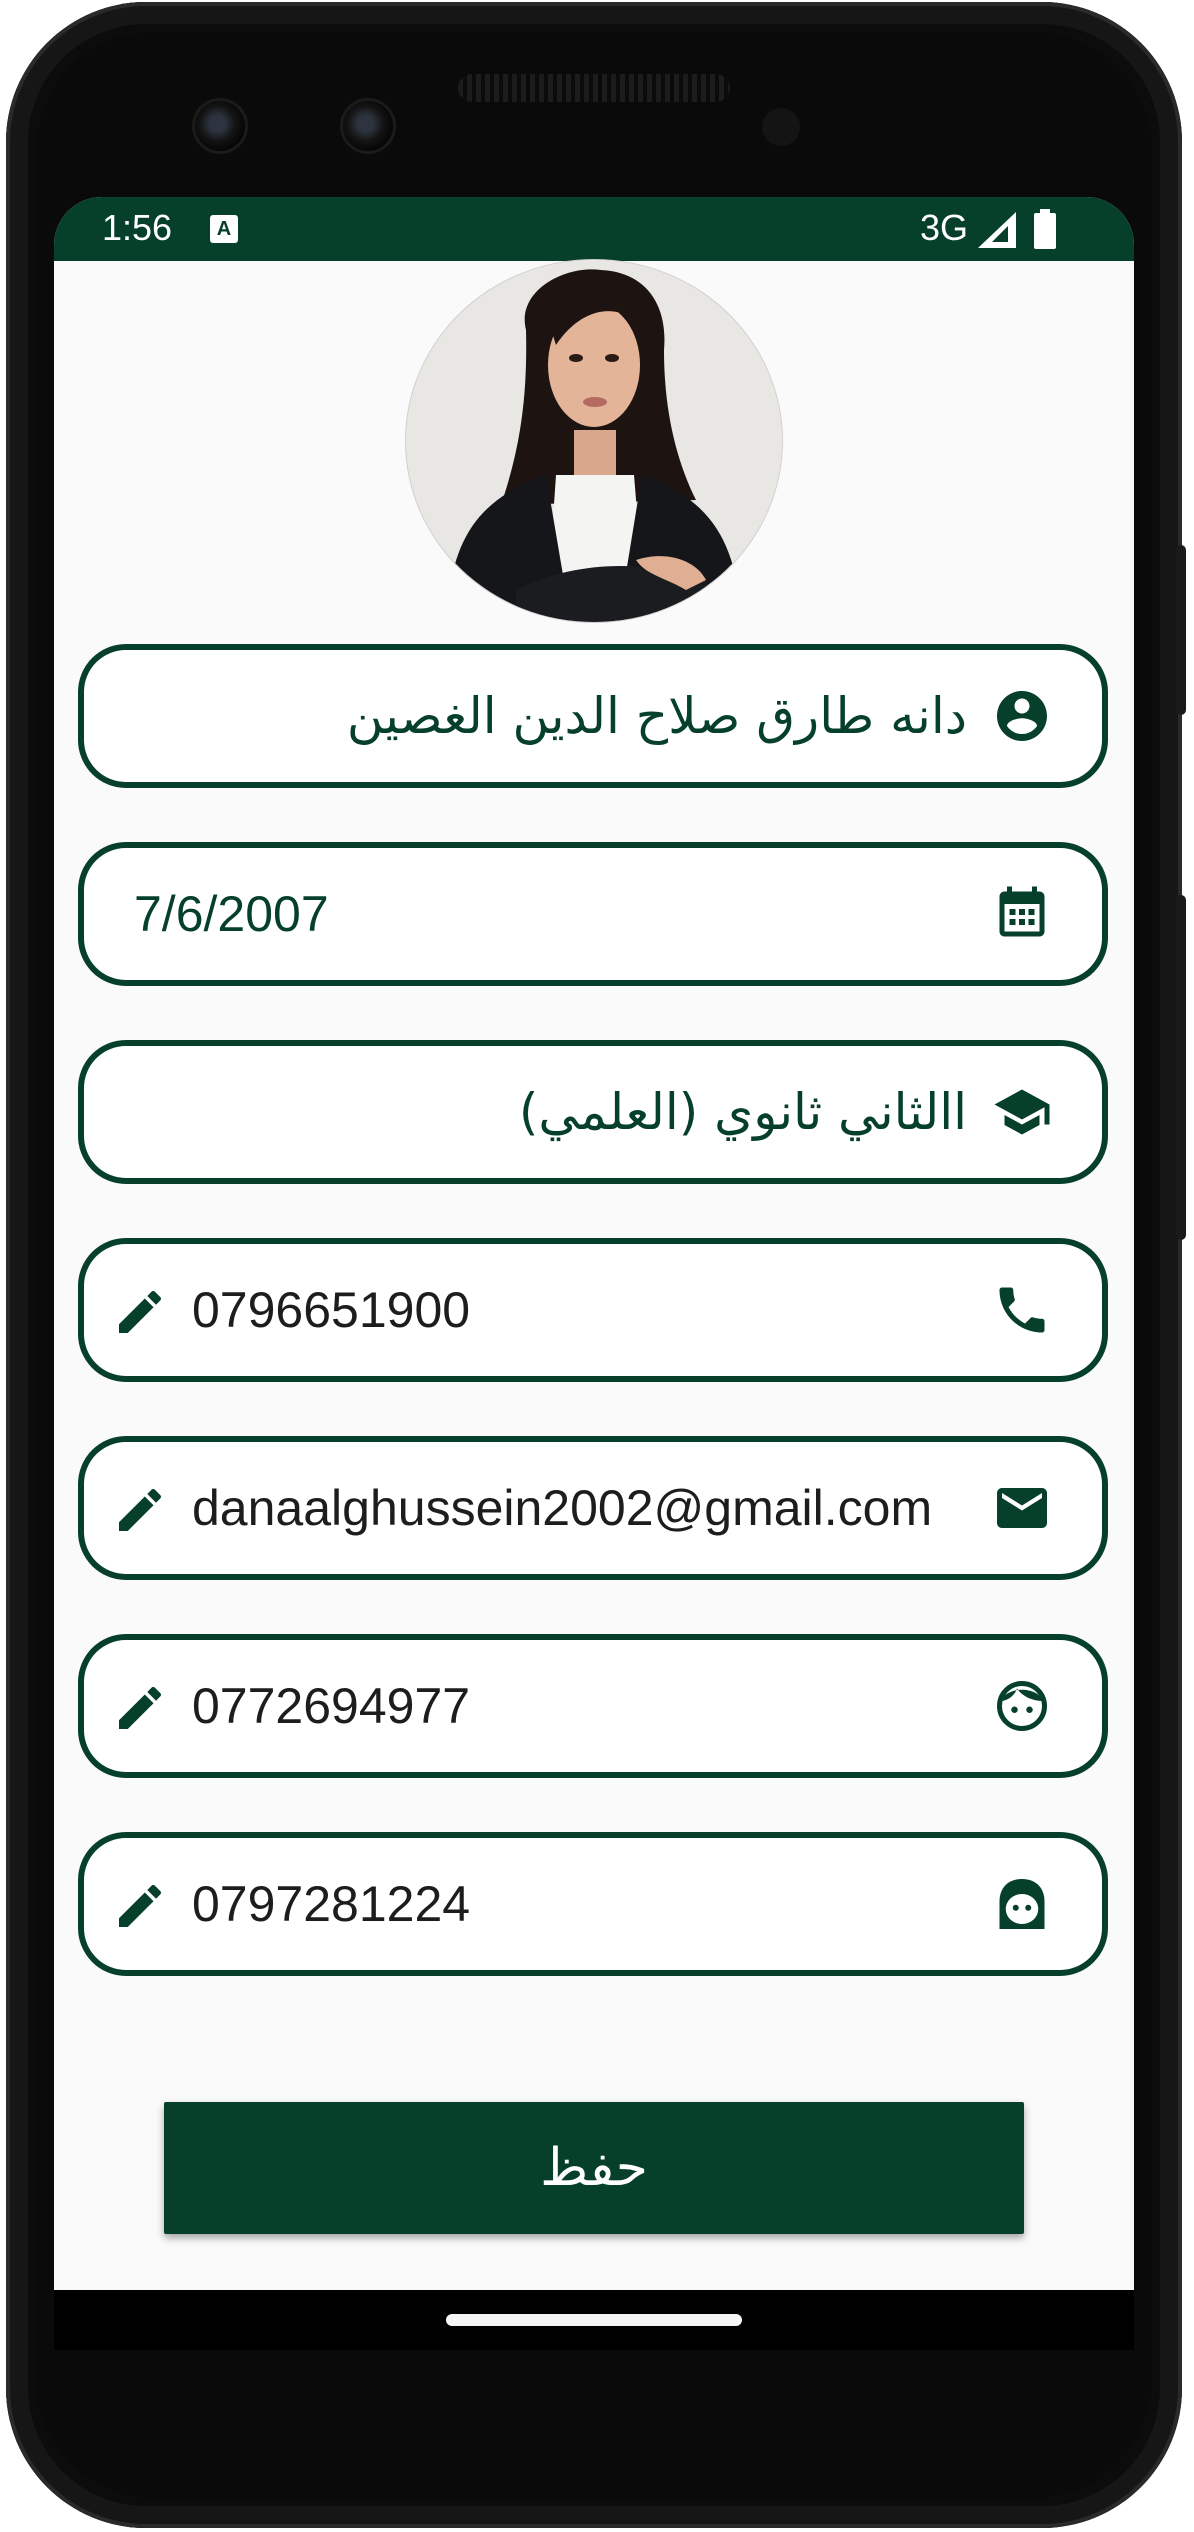  I want to click on birth-date-field: 7/6/2007, so click(593, 914).